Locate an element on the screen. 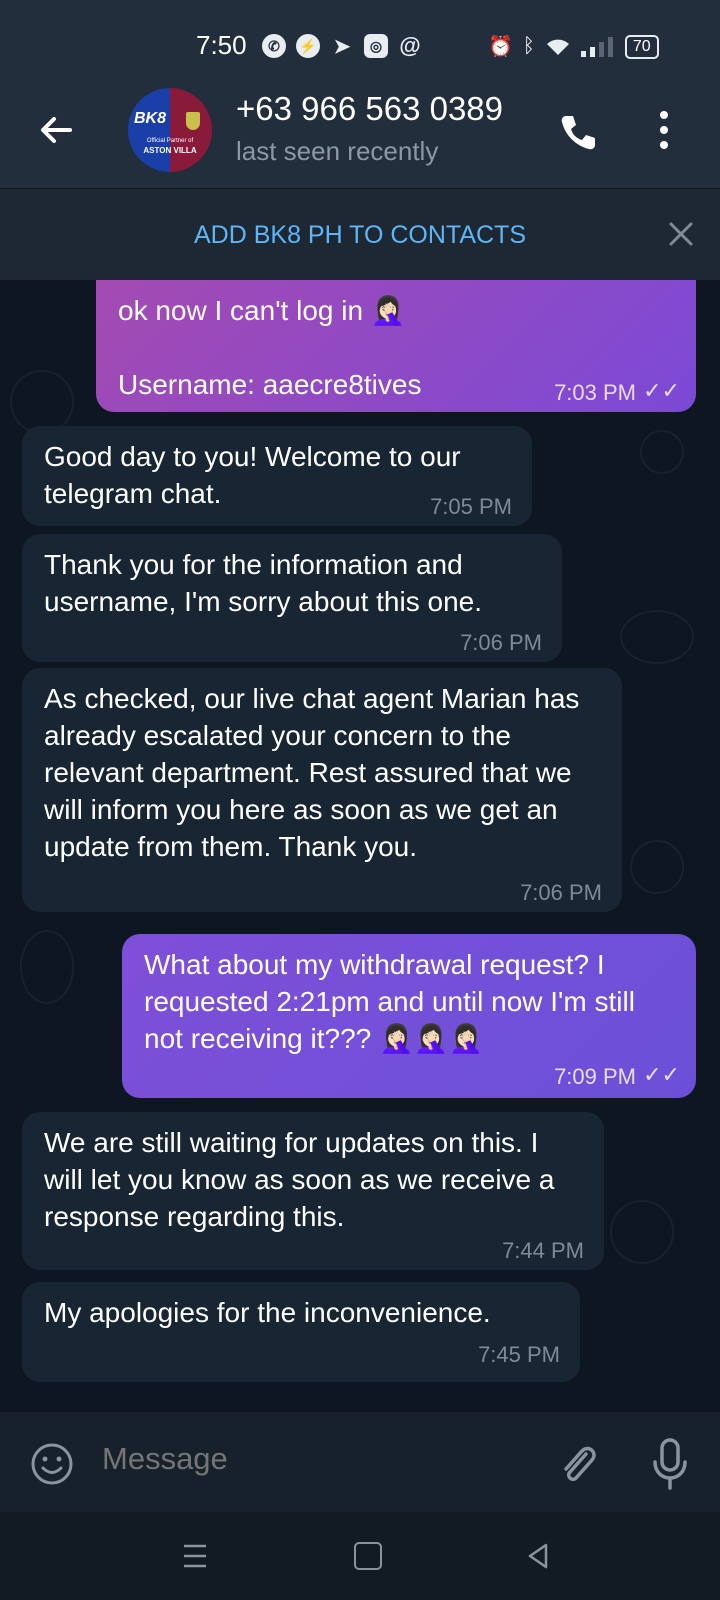 The image size is (720, 1600). message-time: 7:03 PM is located at coordinates (595, 392).